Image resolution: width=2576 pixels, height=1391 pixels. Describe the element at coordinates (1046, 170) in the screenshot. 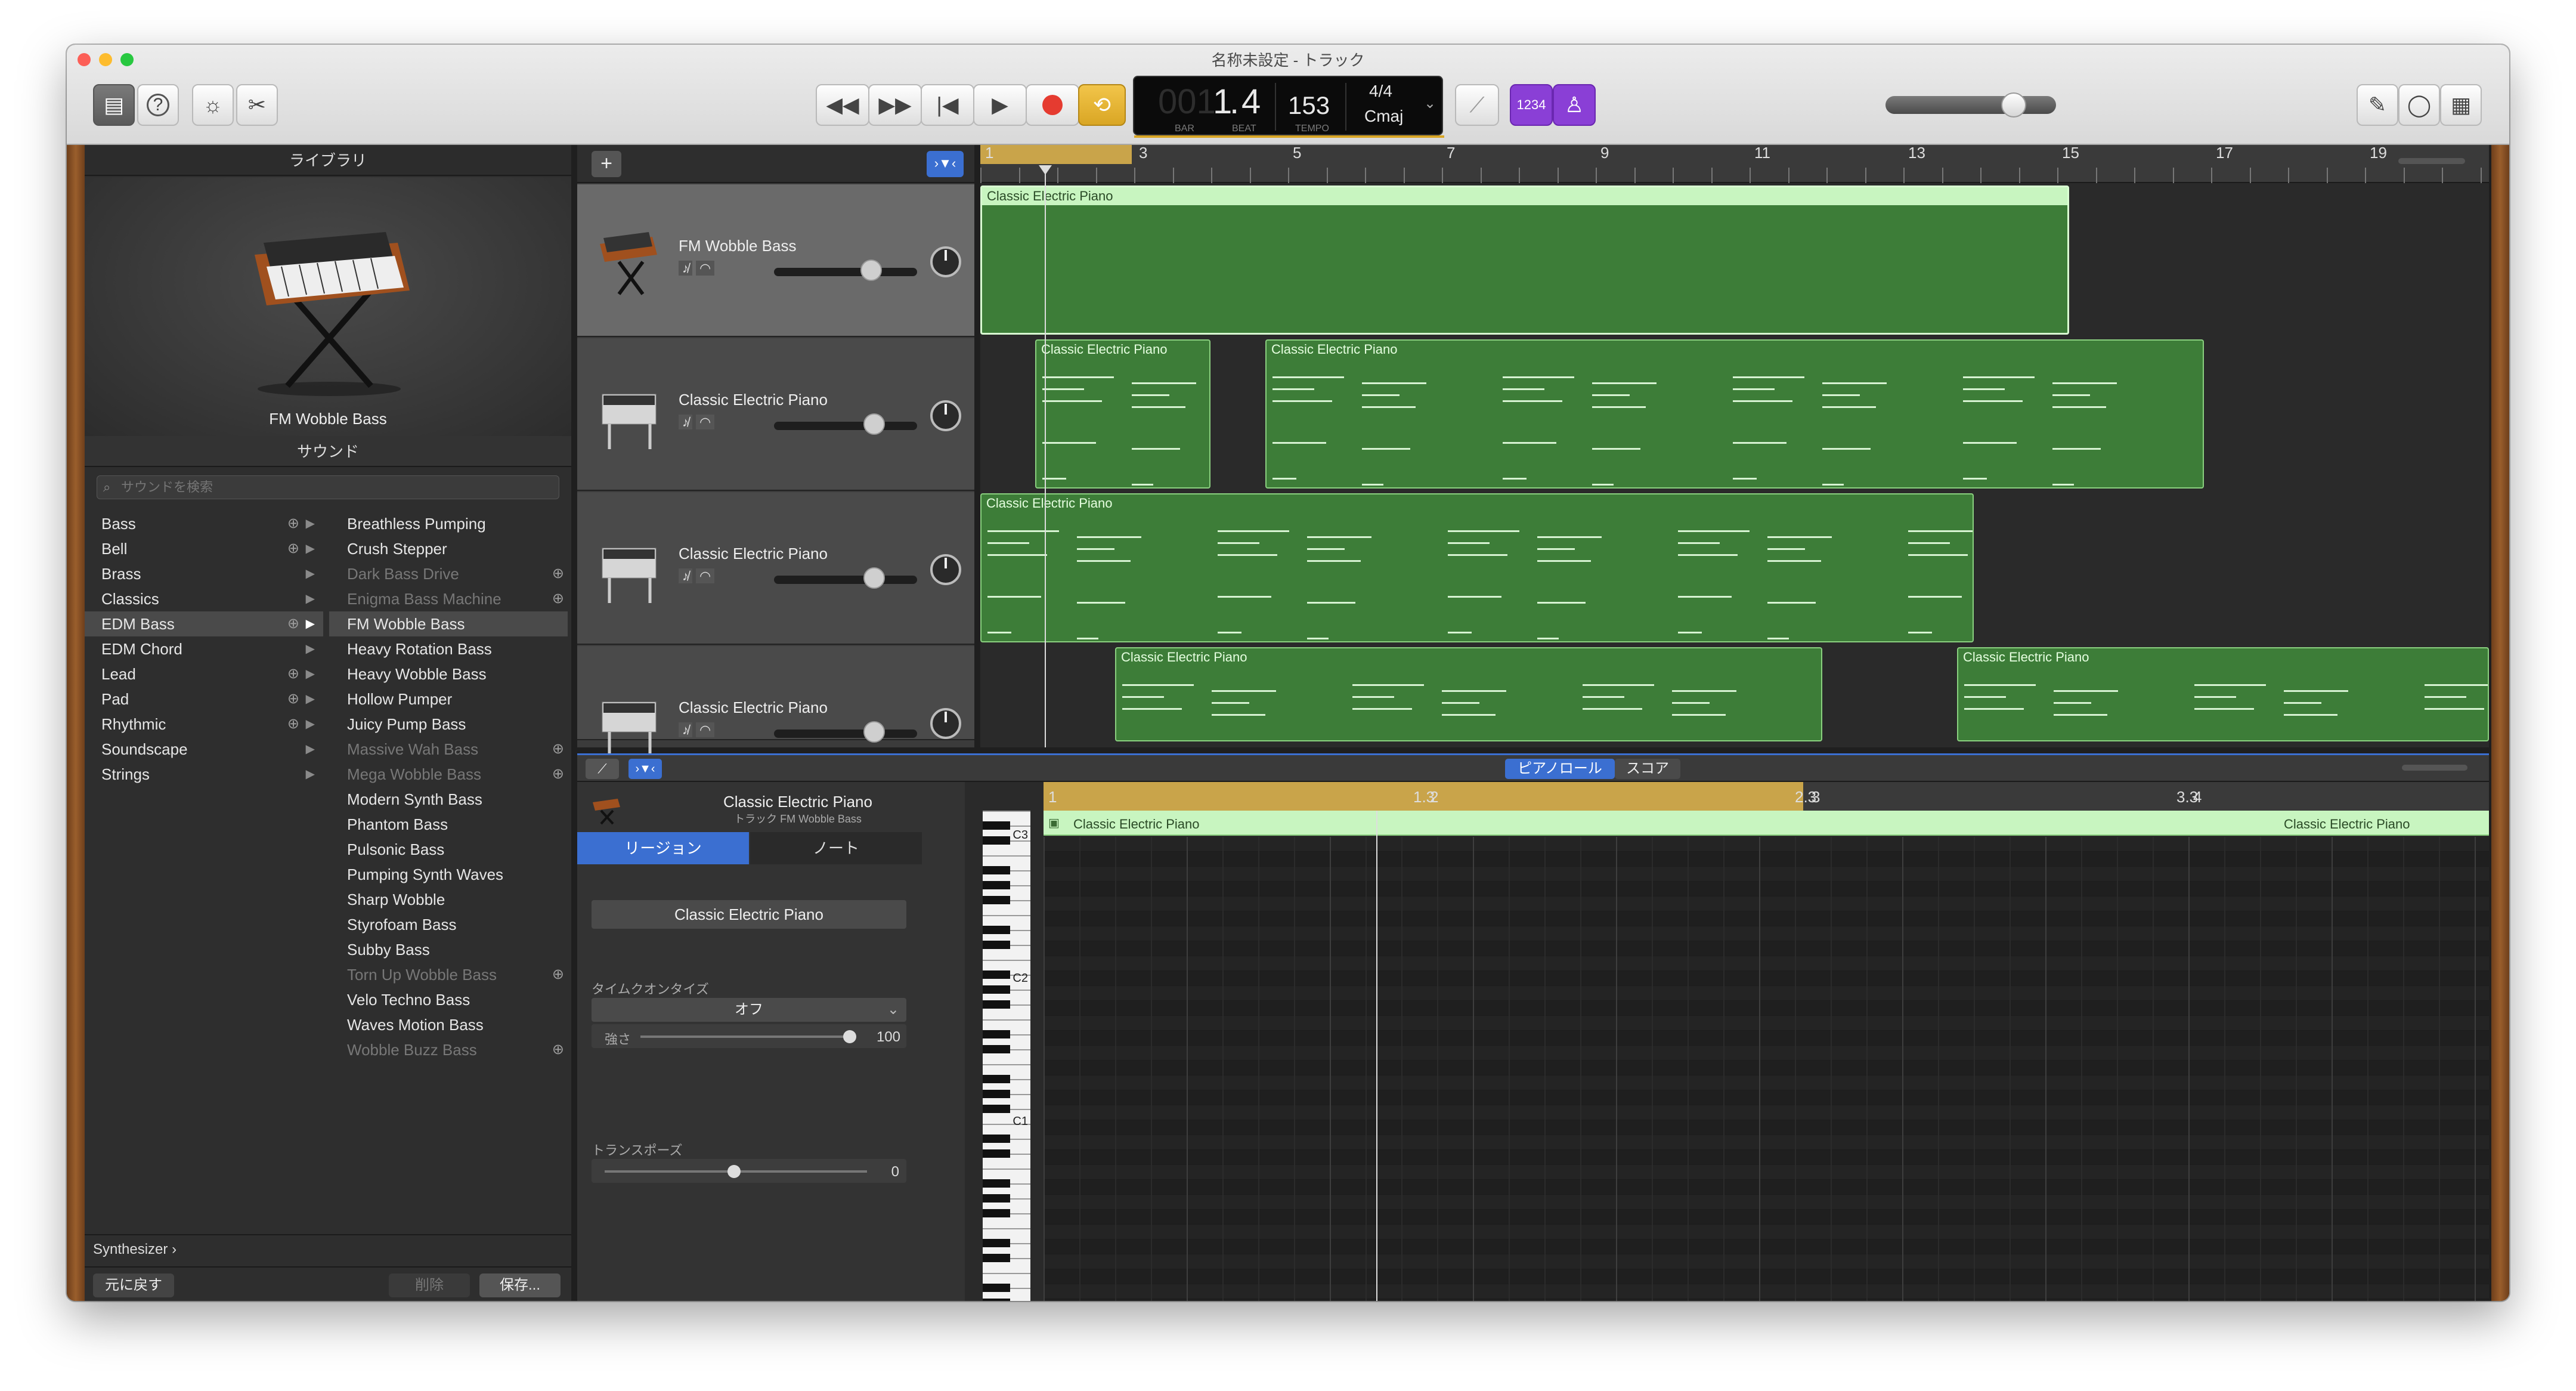

I see `playhead-handle` at that location.